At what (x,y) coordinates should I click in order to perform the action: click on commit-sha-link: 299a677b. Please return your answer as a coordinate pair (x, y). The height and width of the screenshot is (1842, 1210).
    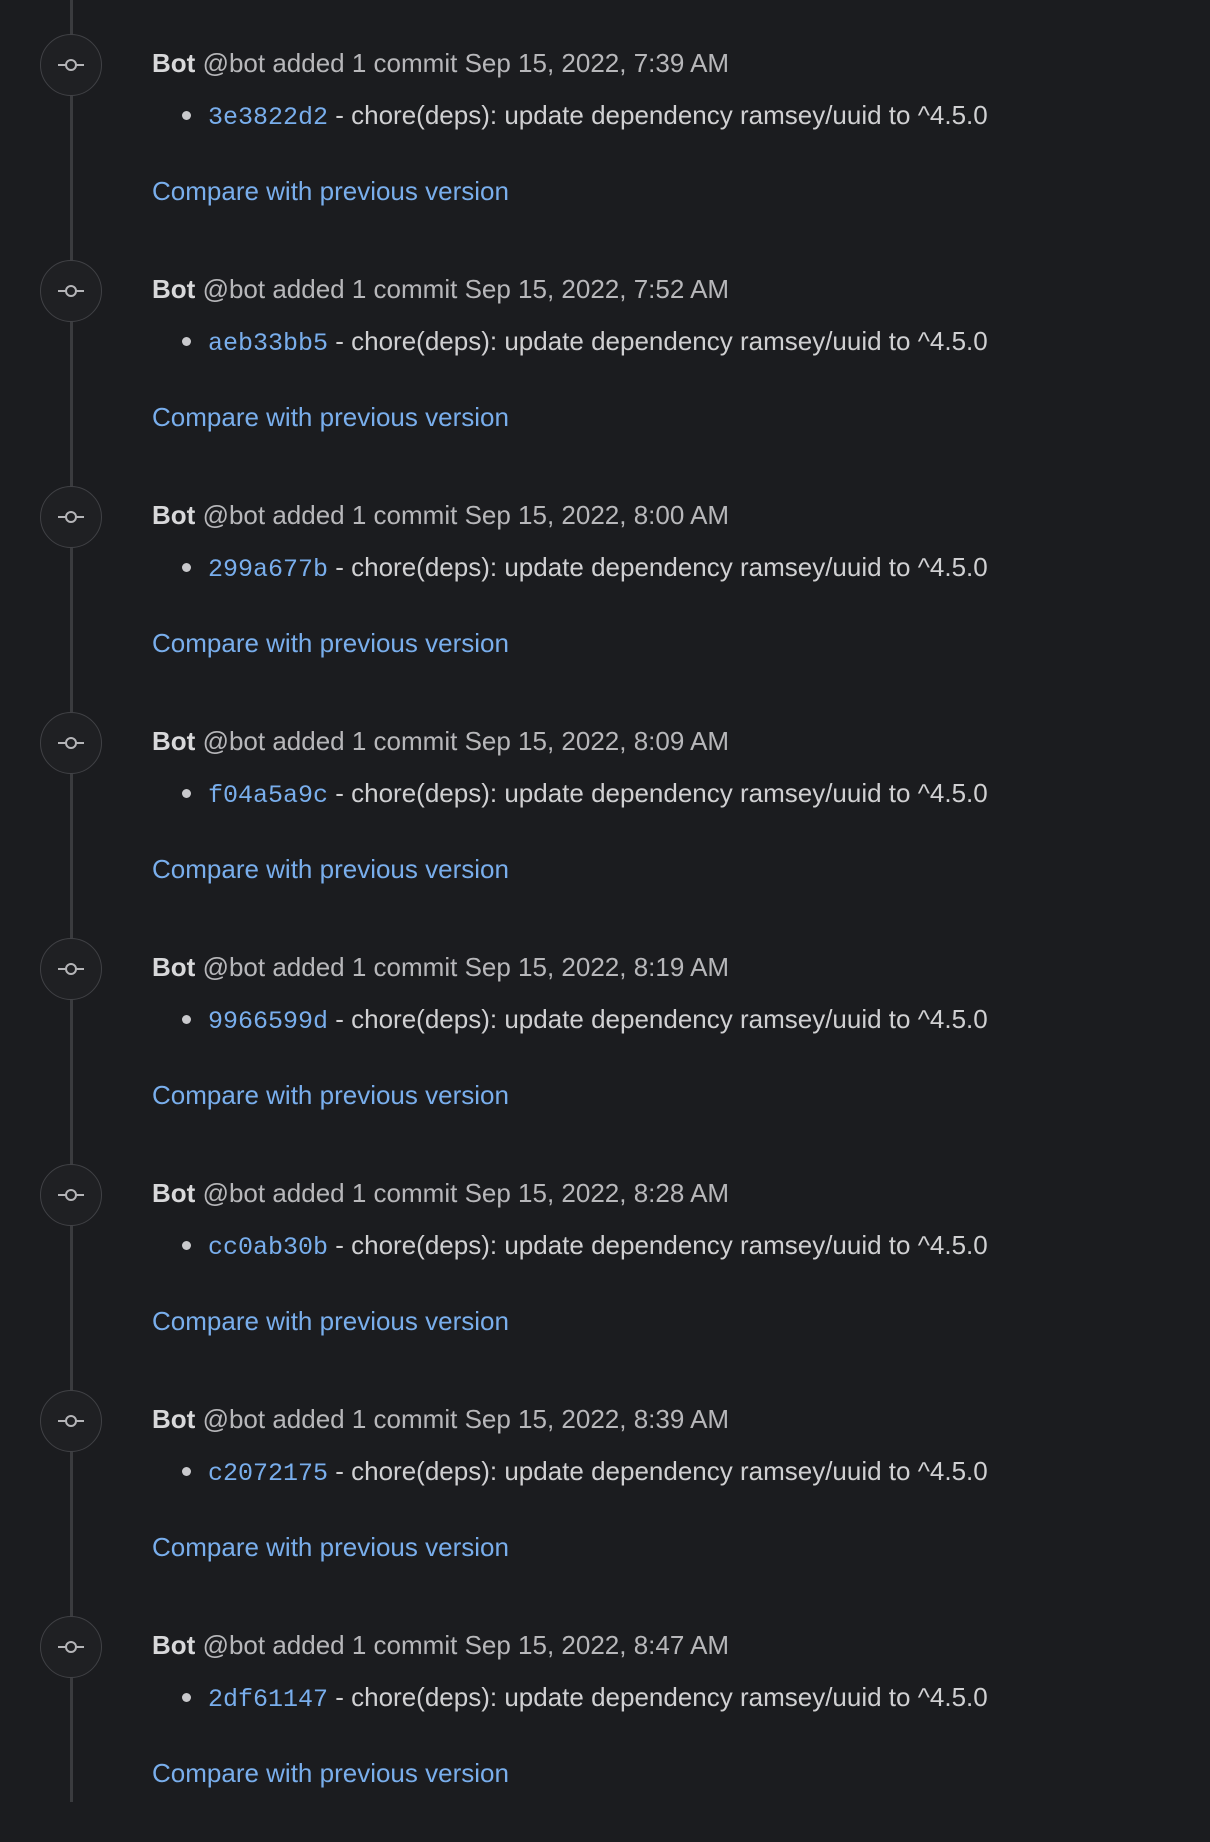
    Looking at the image, I should click on (268, 569).